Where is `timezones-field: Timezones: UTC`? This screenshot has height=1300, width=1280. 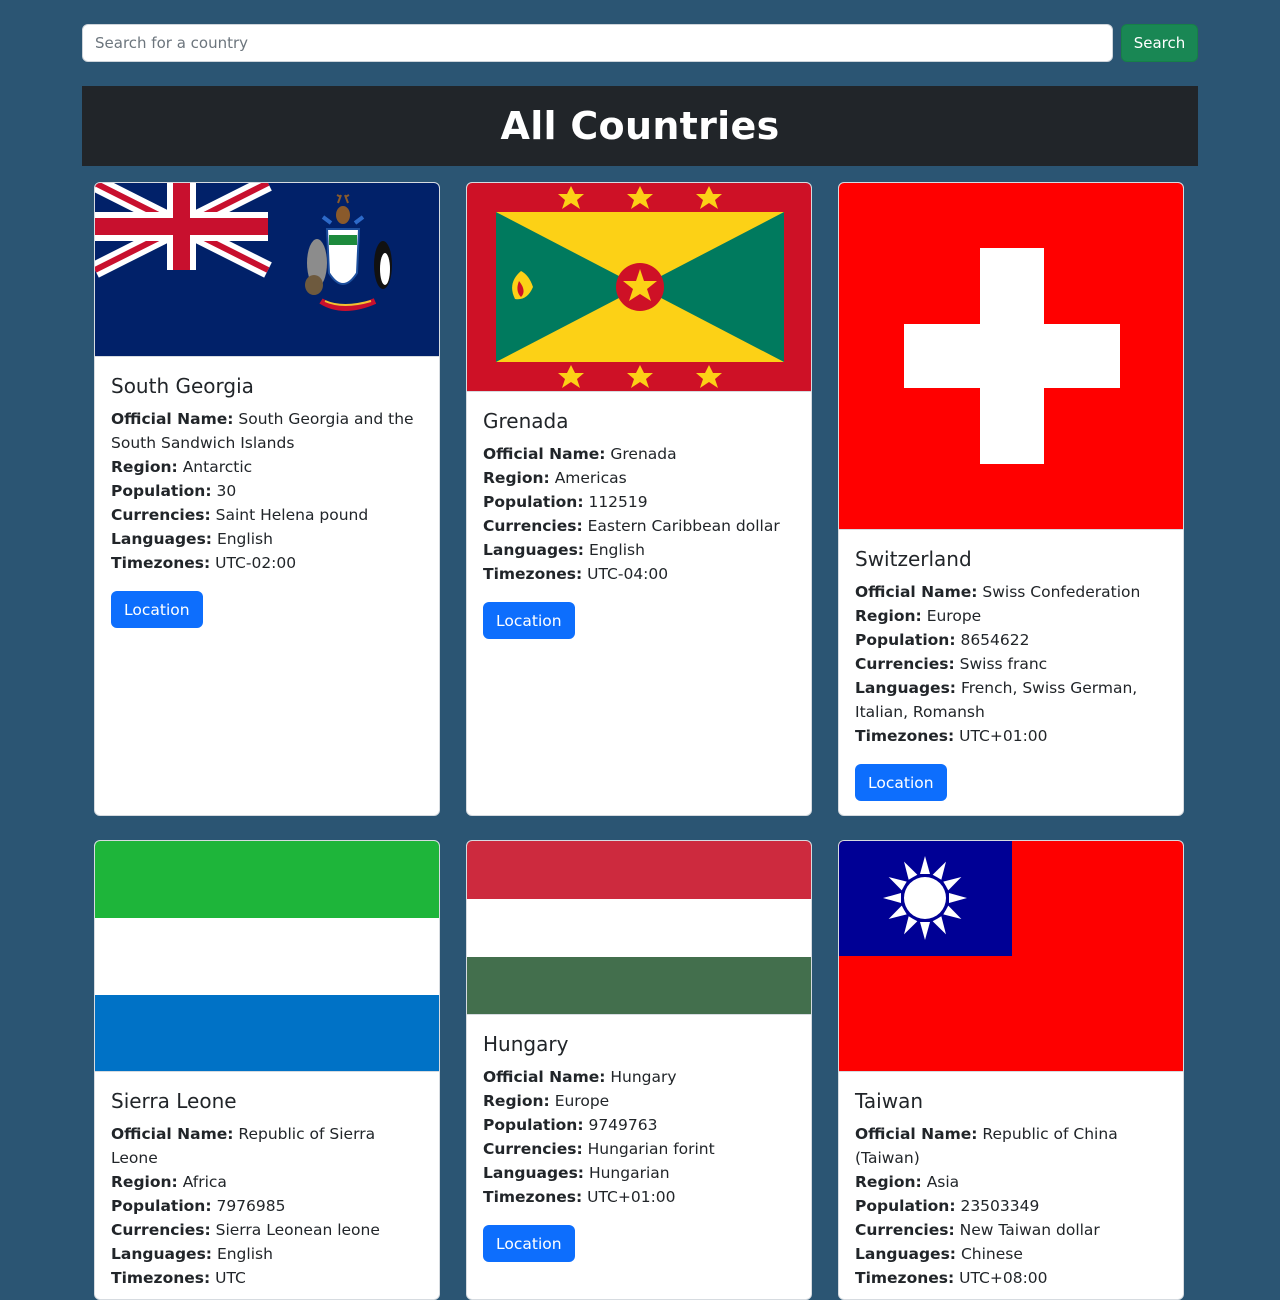
timezones-field: Timezones: UTC is located at coordinates (178, 1278).